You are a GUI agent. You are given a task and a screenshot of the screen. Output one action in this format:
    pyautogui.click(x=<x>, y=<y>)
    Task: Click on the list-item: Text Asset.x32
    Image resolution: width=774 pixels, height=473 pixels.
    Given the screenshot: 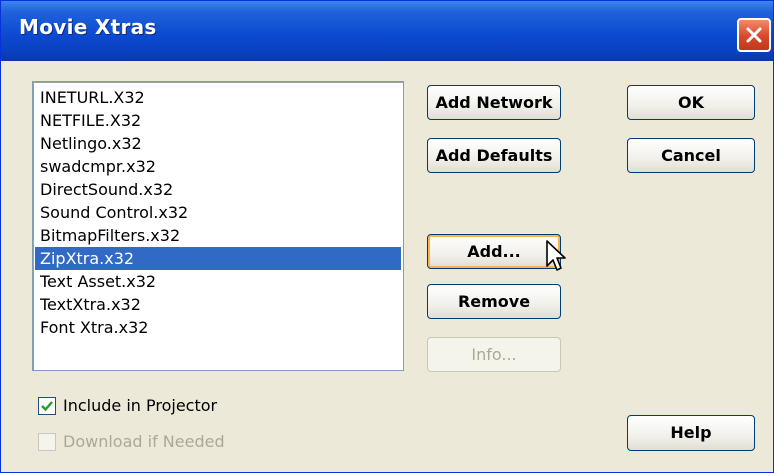 What is the action you would take?
    pyautogui.click(x=218, y=281)
    